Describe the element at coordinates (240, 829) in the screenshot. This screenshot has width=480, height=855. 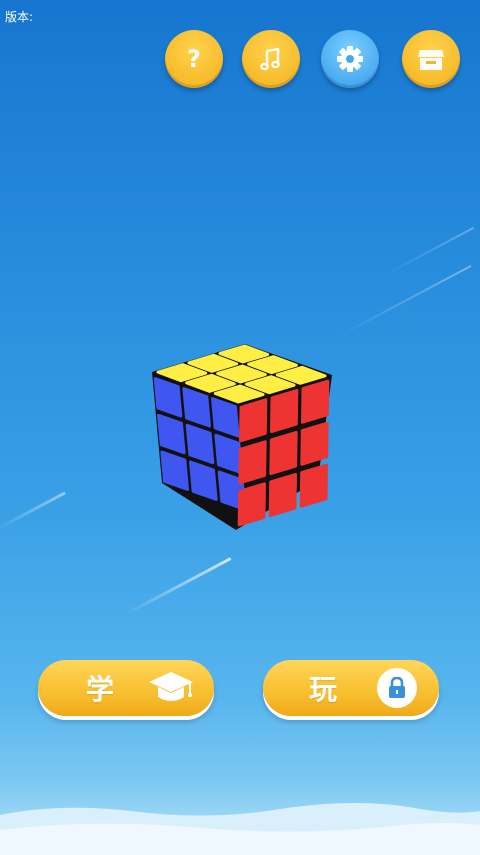
I see `ground-cloud` at that location.